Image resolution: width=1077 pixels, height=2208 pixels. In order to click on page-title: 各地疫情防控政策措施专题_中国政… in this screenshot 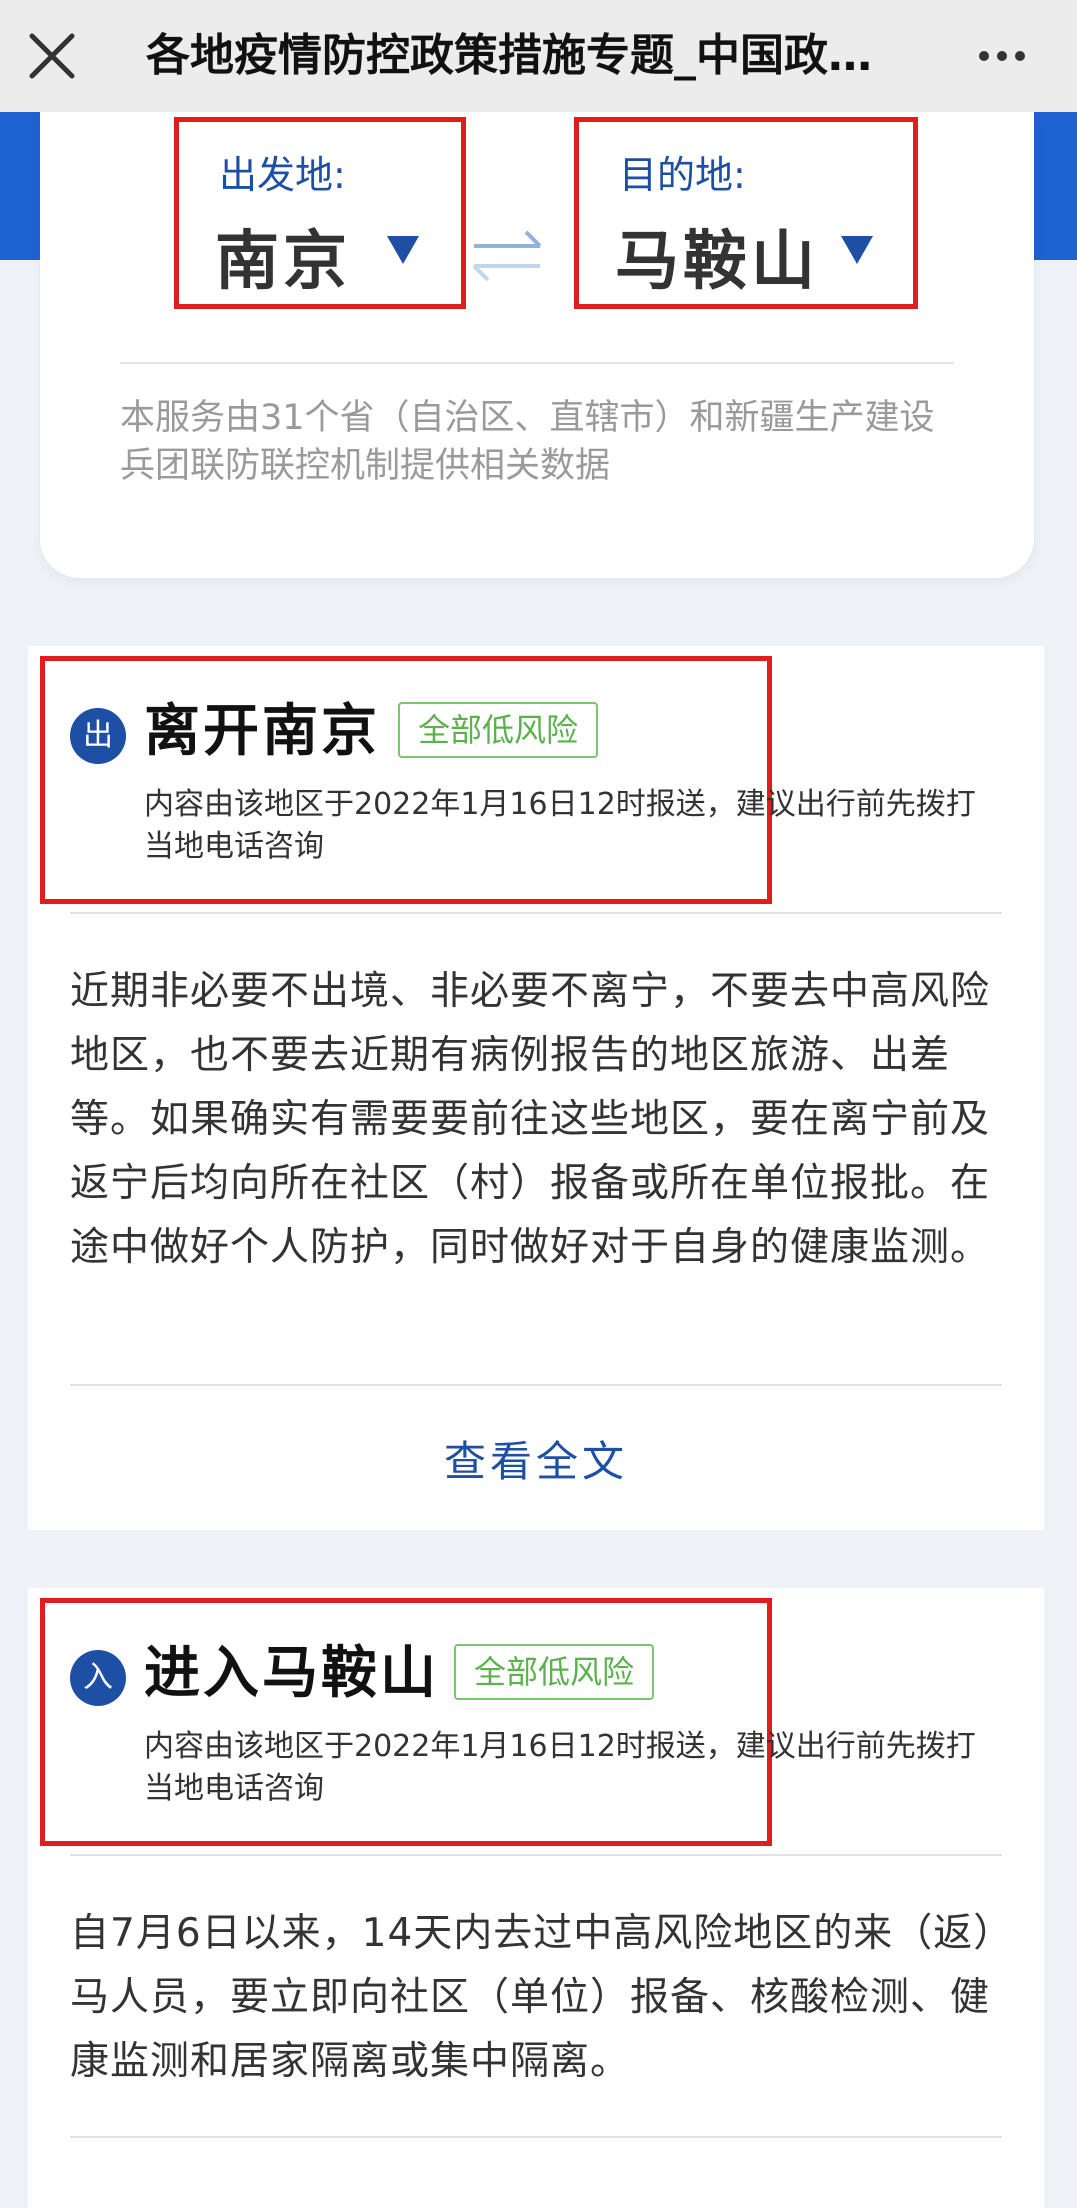, I will do `click(509, 55)`.